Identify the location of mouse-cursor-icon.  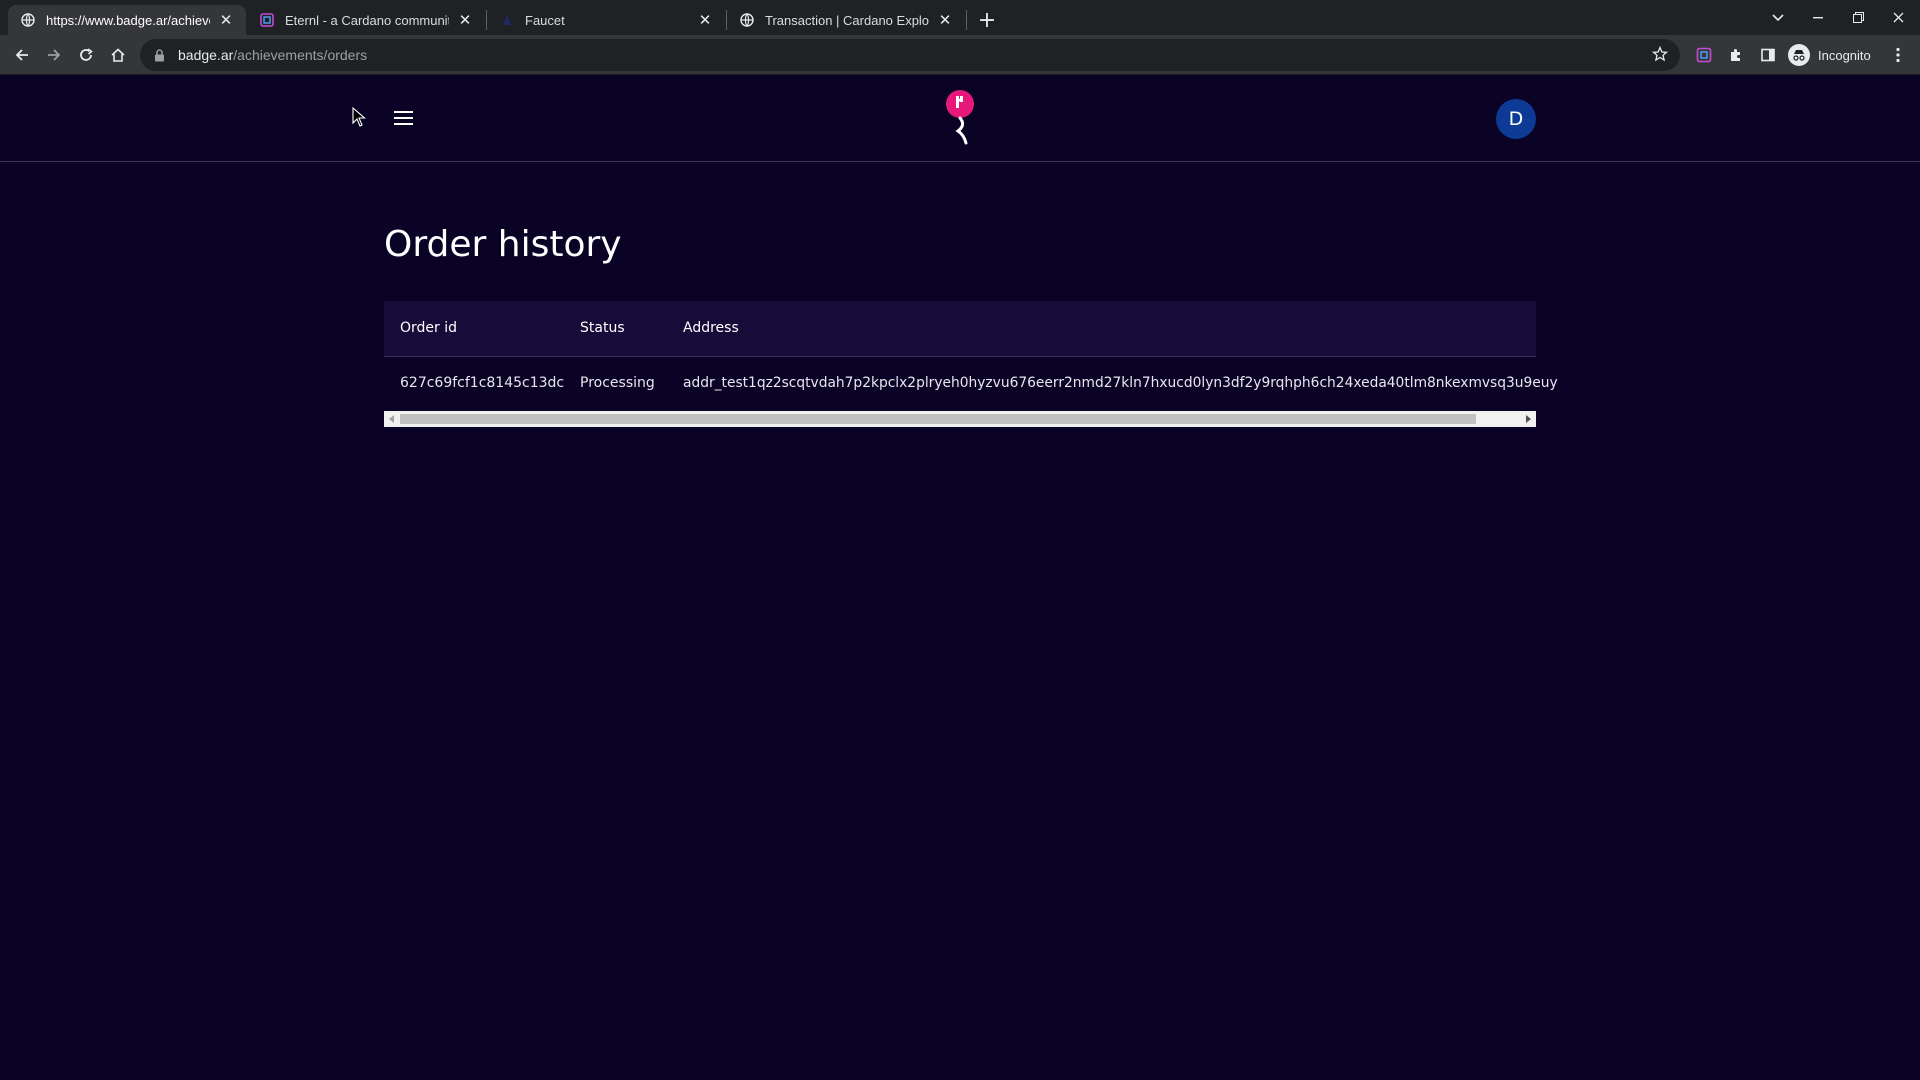
(359, 118).